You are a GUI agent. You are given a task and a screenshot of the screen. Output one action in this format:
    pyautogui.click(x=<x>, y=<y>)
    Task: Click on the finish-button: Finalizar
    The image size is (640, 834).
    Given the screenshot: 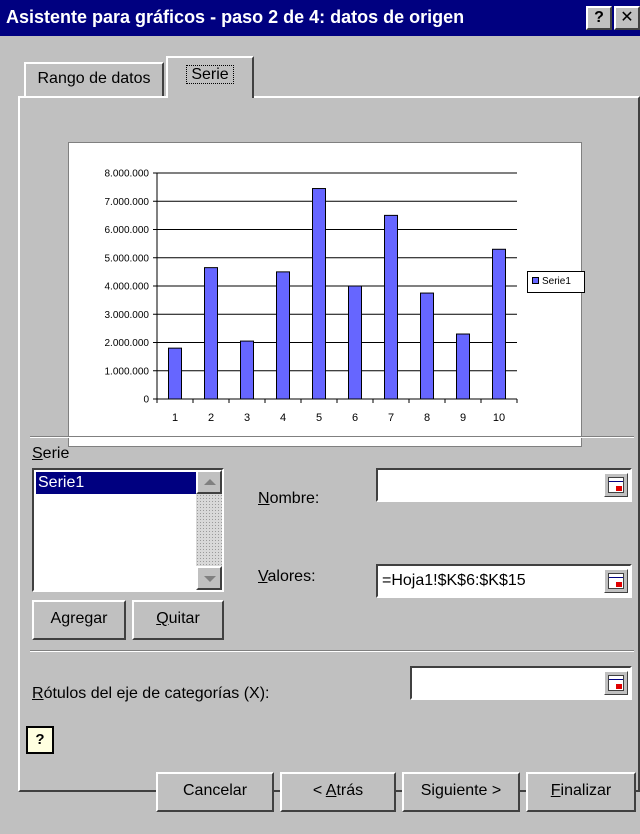 What is the action you would take?
    pyautogui.click(x=581, y=792)
    